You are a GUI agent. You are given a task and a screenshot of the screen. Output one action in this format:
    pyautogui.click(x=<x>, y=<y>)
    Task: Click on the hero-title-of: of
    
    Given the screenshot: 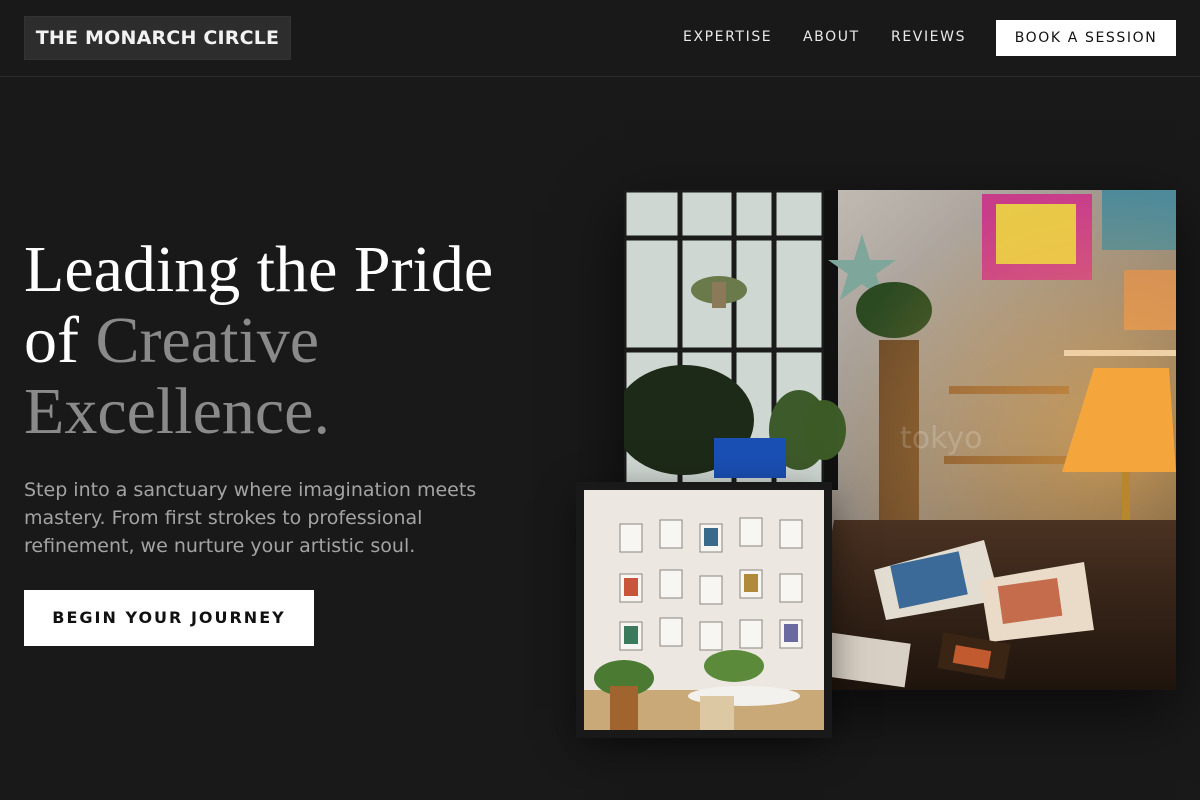 What is the action you would take?
    pyautogui.click(x=60, y=340)
    